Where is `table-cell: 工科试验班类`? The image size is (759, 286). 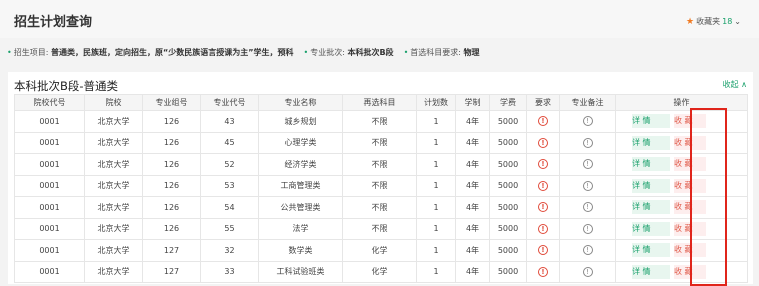 table-cell: 工科试验班类 is located at coordinates (300, 271).